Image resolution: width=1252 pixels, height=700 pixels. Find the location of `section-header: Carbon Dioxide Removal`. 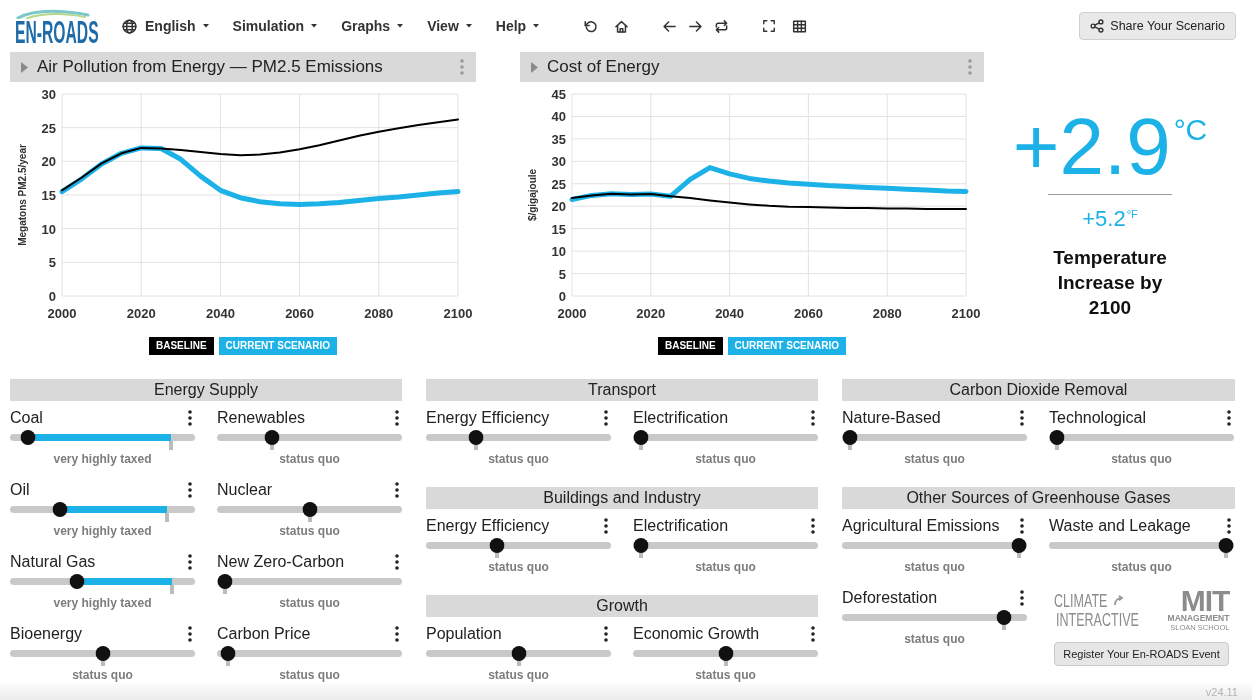

section-header: Carbon Dioxide Removal is located at coordinates (1038, 390).